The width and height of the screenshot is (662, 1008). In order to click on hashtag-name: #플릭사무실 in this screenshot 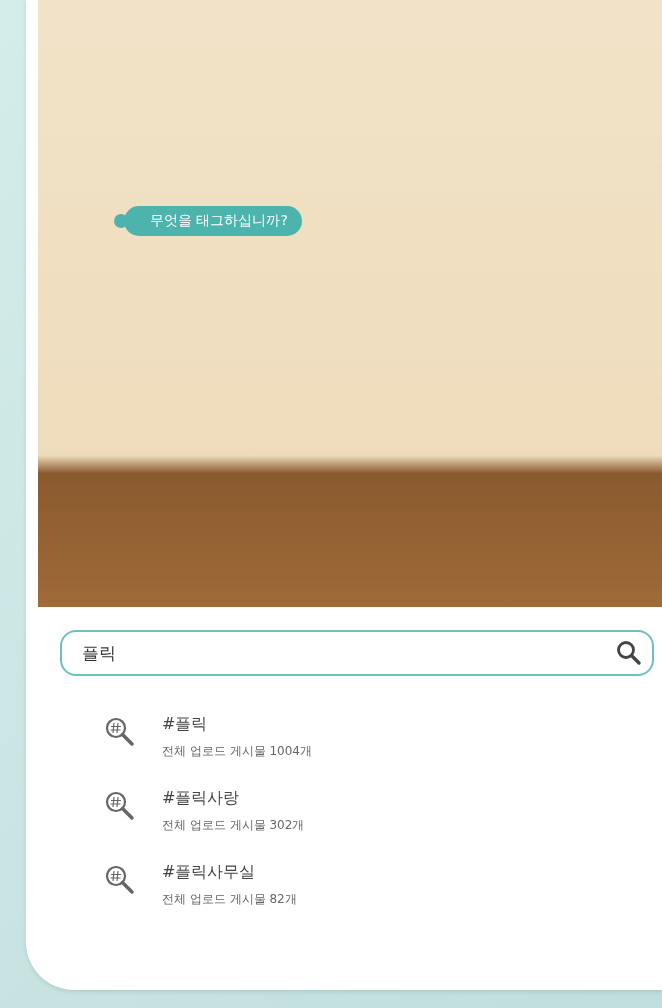, I will do `click(209, 872)`.